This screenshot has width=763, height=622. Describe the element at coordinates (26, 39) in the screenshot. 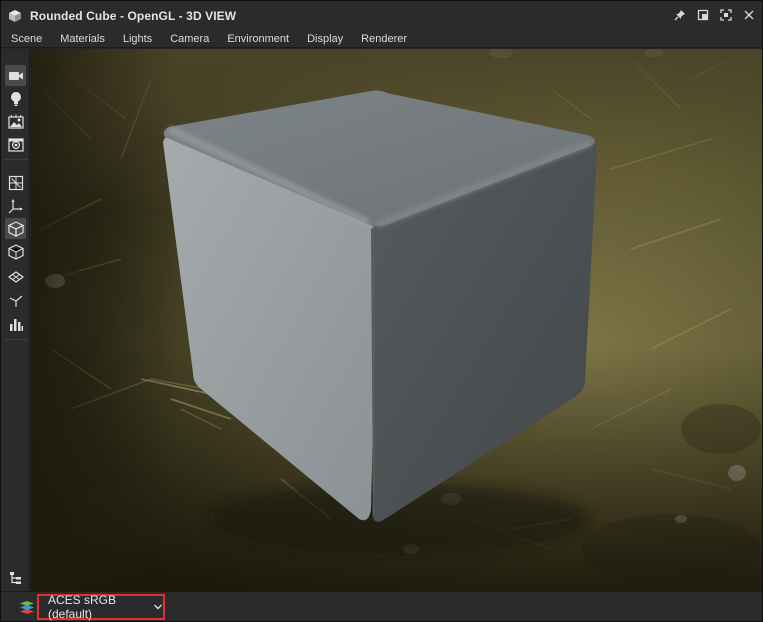

I see `menu-scene: Scene` at that location.